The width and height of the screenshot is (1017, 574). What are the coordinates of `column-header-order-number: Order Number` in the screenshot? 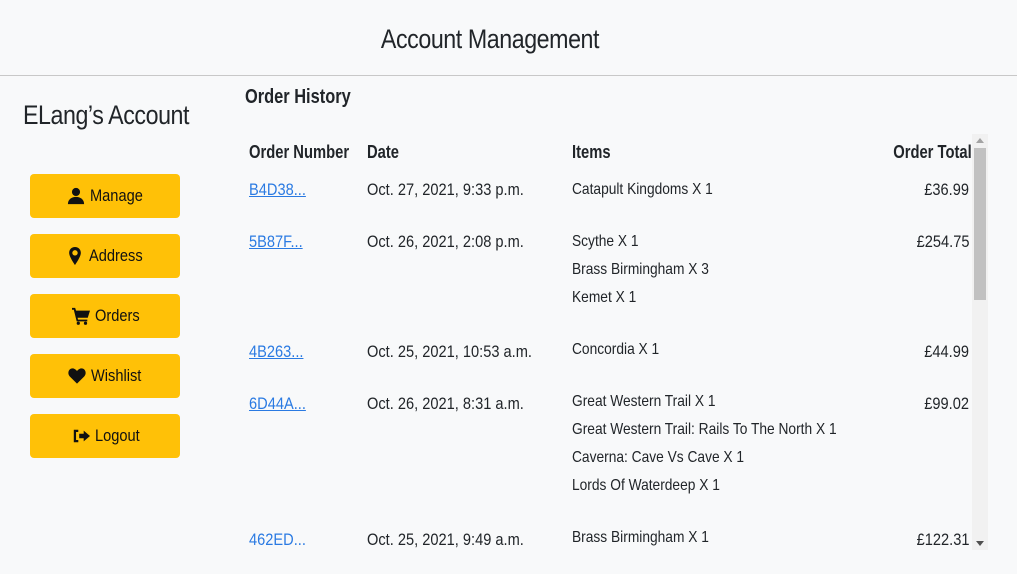 It's located at (299, 152).